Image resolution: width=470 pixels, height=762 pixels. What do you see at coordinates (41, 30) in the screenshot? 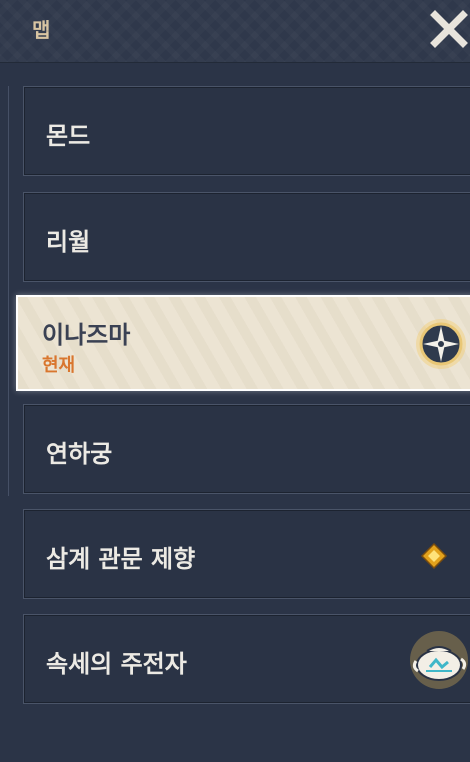
I see `page-title: 맵` at bounding box center [41, 30].